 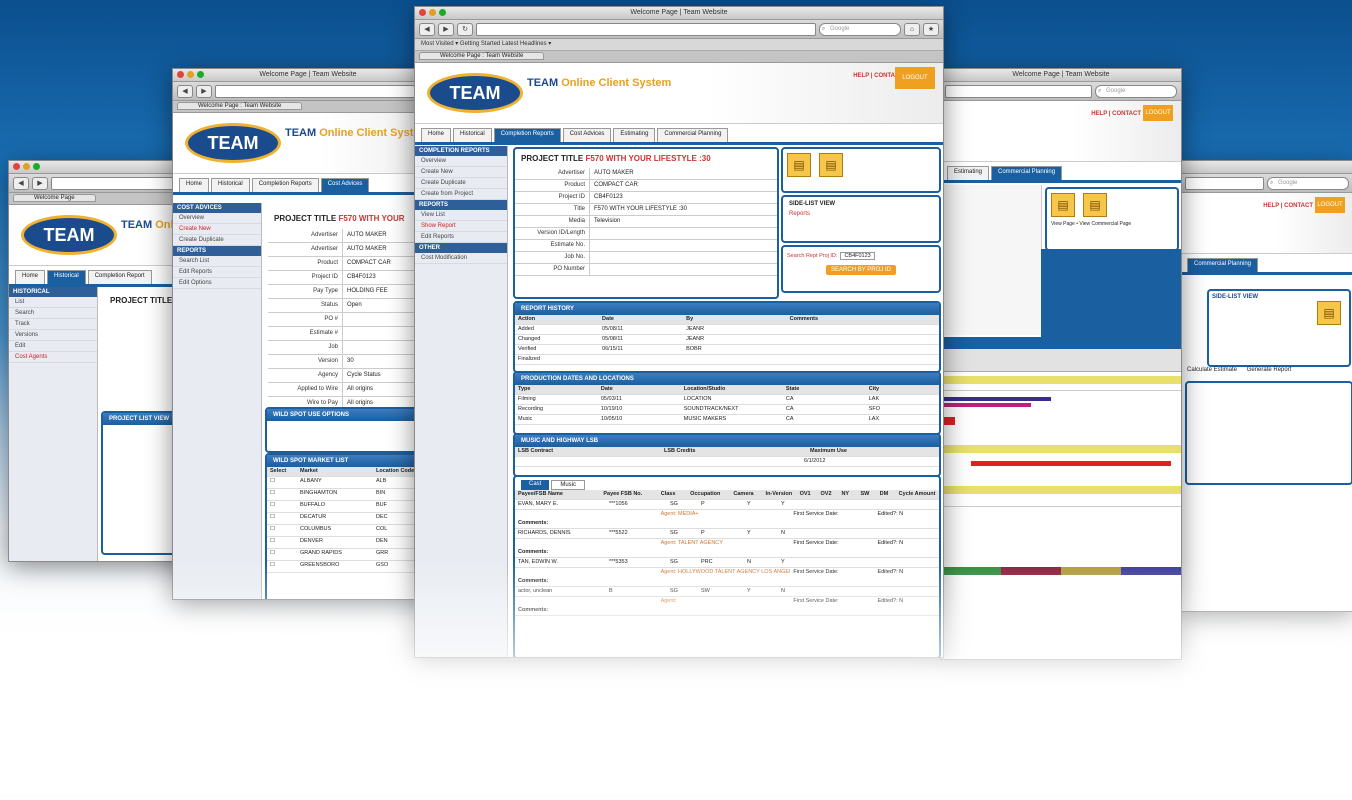 I want to click on sidebar-item: View List, so click(x=461, y=215).